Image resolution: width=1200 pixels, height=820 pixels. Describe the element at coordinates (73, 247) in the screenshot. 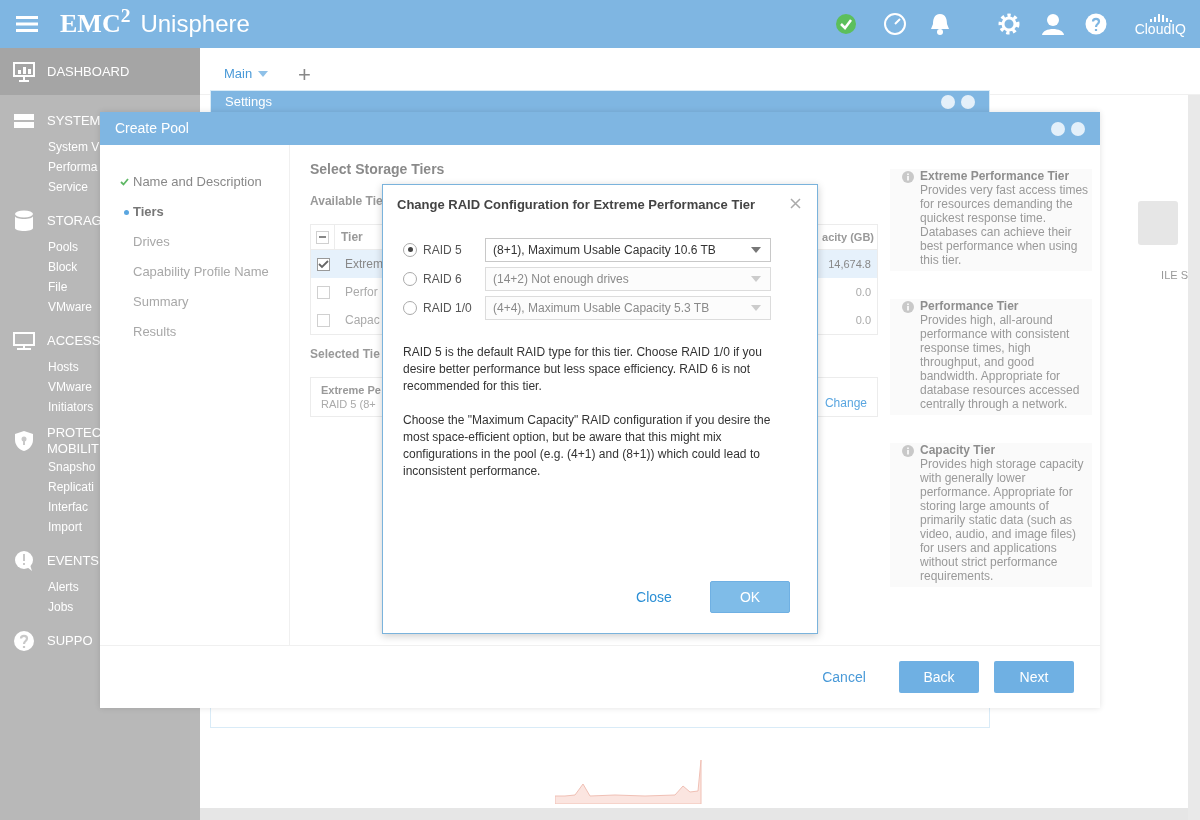

I see `nav-item: Pools` at that location.